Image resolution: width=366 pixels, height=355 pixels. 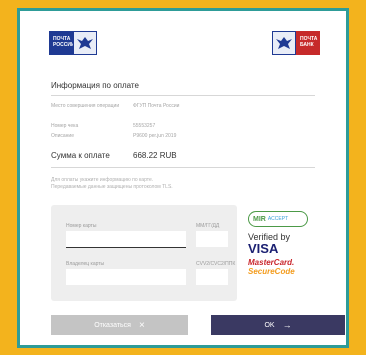 I want to click on mir-accept-logo: MIR ACCEPT, so click(x=278, y=219).